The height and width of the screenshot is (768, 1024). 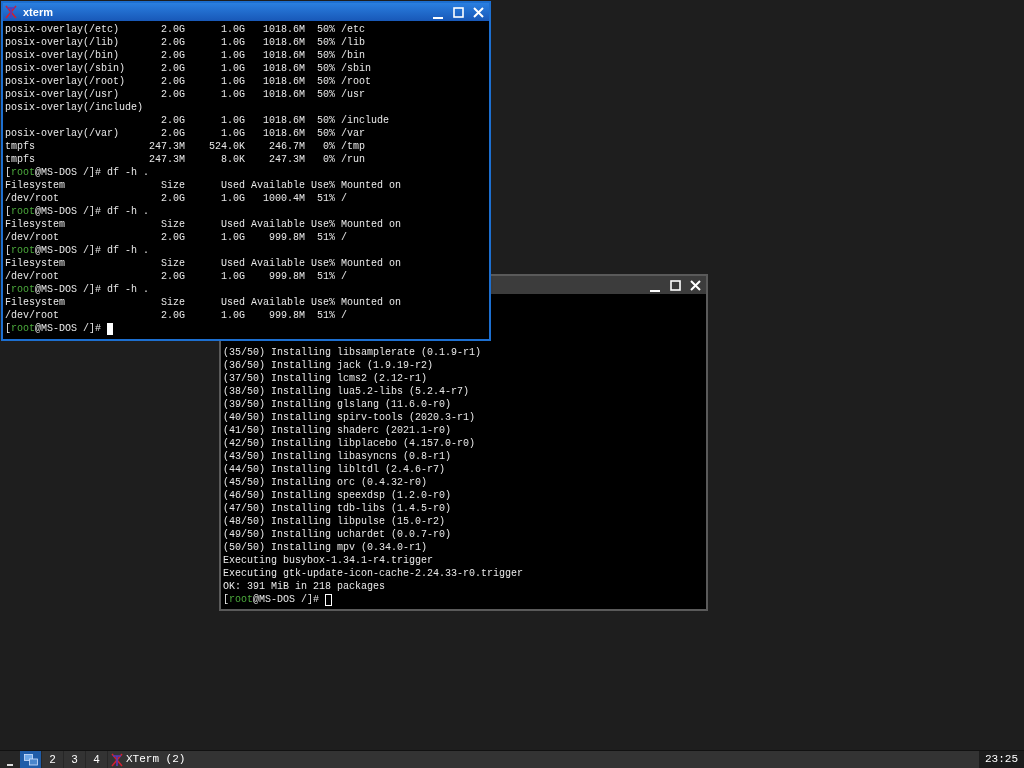 I want to click on terminal-line: (40/50) Installing spirv-tools (2020.3-r1), so click(x=350, y=417).